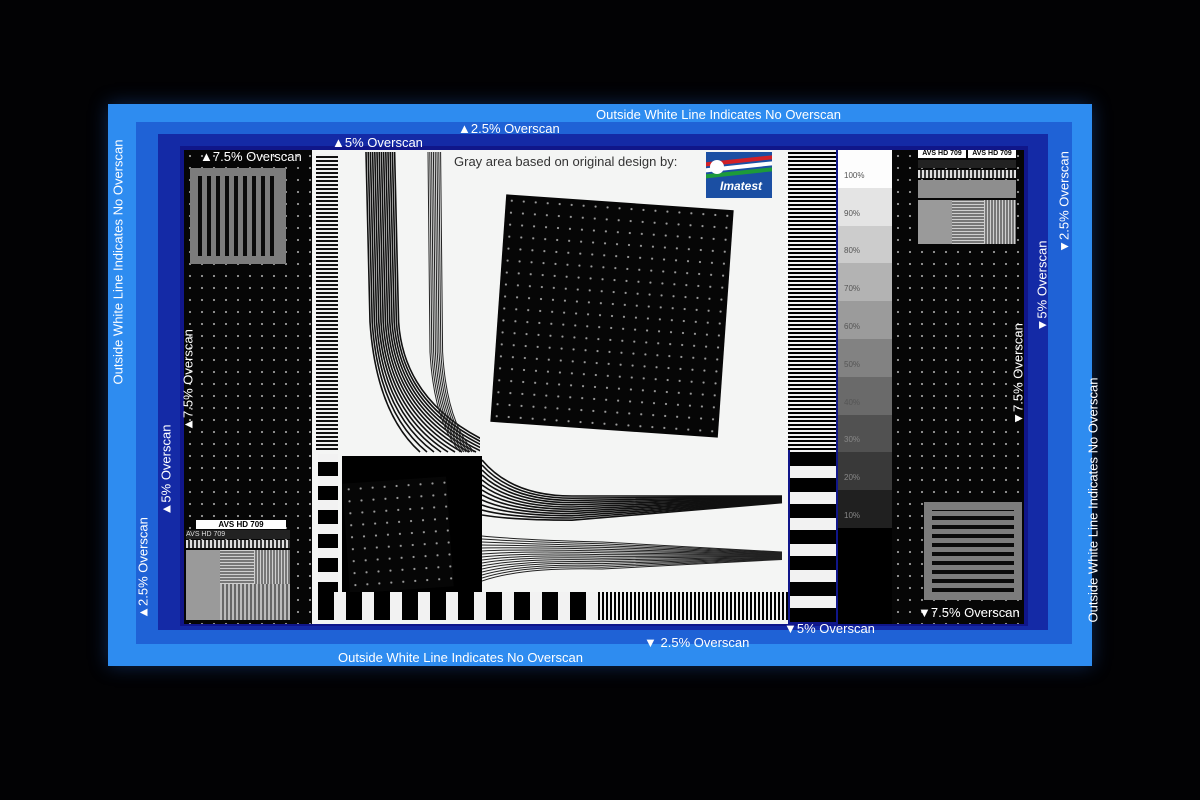  Describe the element at coordinates (238, 216) in the screenshot. I see `vertical-bar-target` at that location.